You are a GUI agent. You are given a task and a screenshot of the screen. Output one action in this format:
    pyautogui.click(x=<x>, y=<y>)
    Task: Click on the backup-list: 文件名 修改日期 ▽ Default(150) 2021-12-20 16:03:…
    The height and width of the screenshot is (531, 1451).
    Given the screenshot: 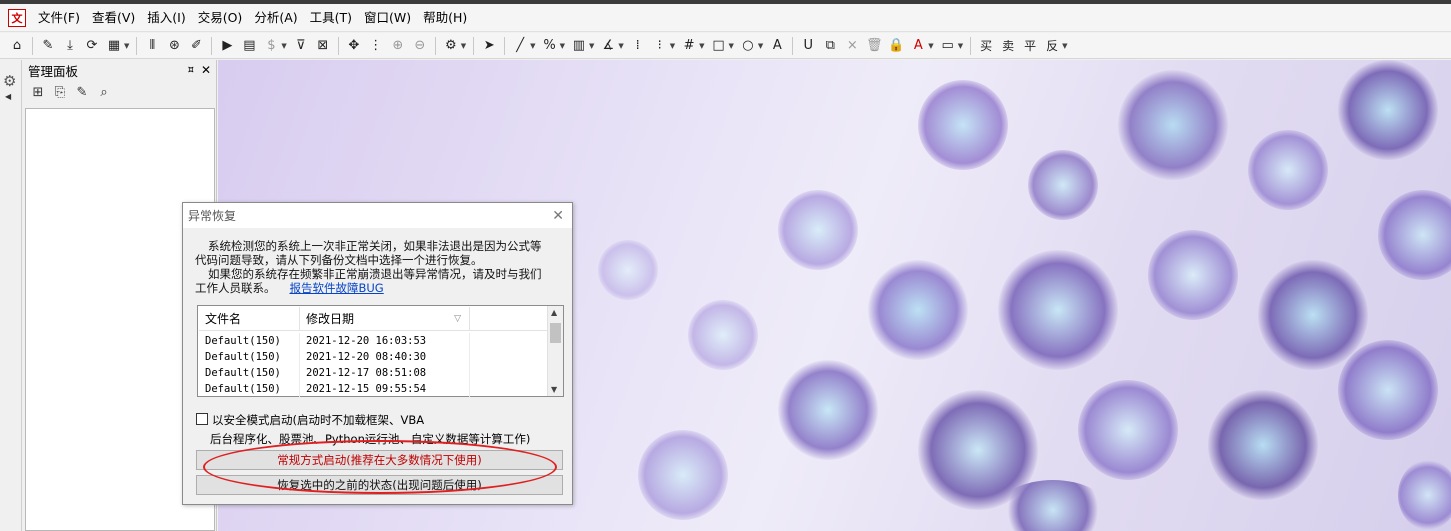 What is the action you would take?
    pyautogui.click(x=380, y=351)
    